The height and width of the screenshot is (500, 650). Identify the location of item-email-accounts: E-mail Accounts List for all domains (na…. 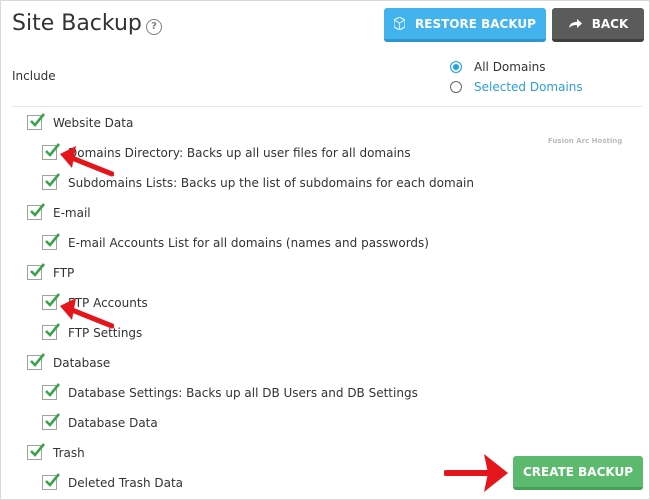
(235, 241).